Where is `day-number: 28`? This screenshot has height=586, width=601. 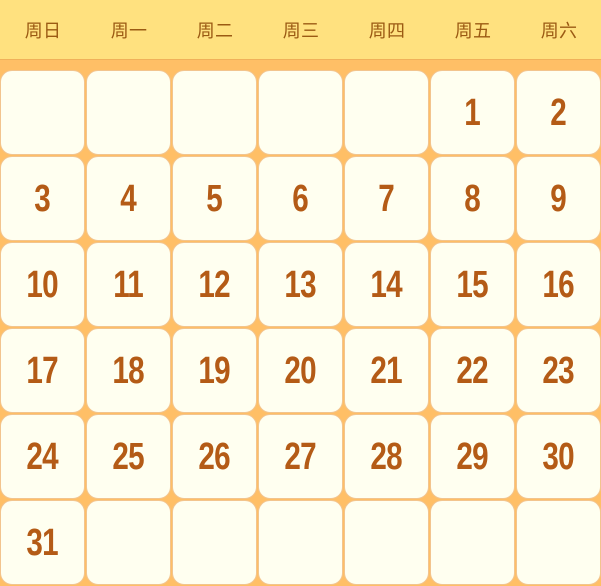 day-number: 28 is located at coordinates (386, 456).